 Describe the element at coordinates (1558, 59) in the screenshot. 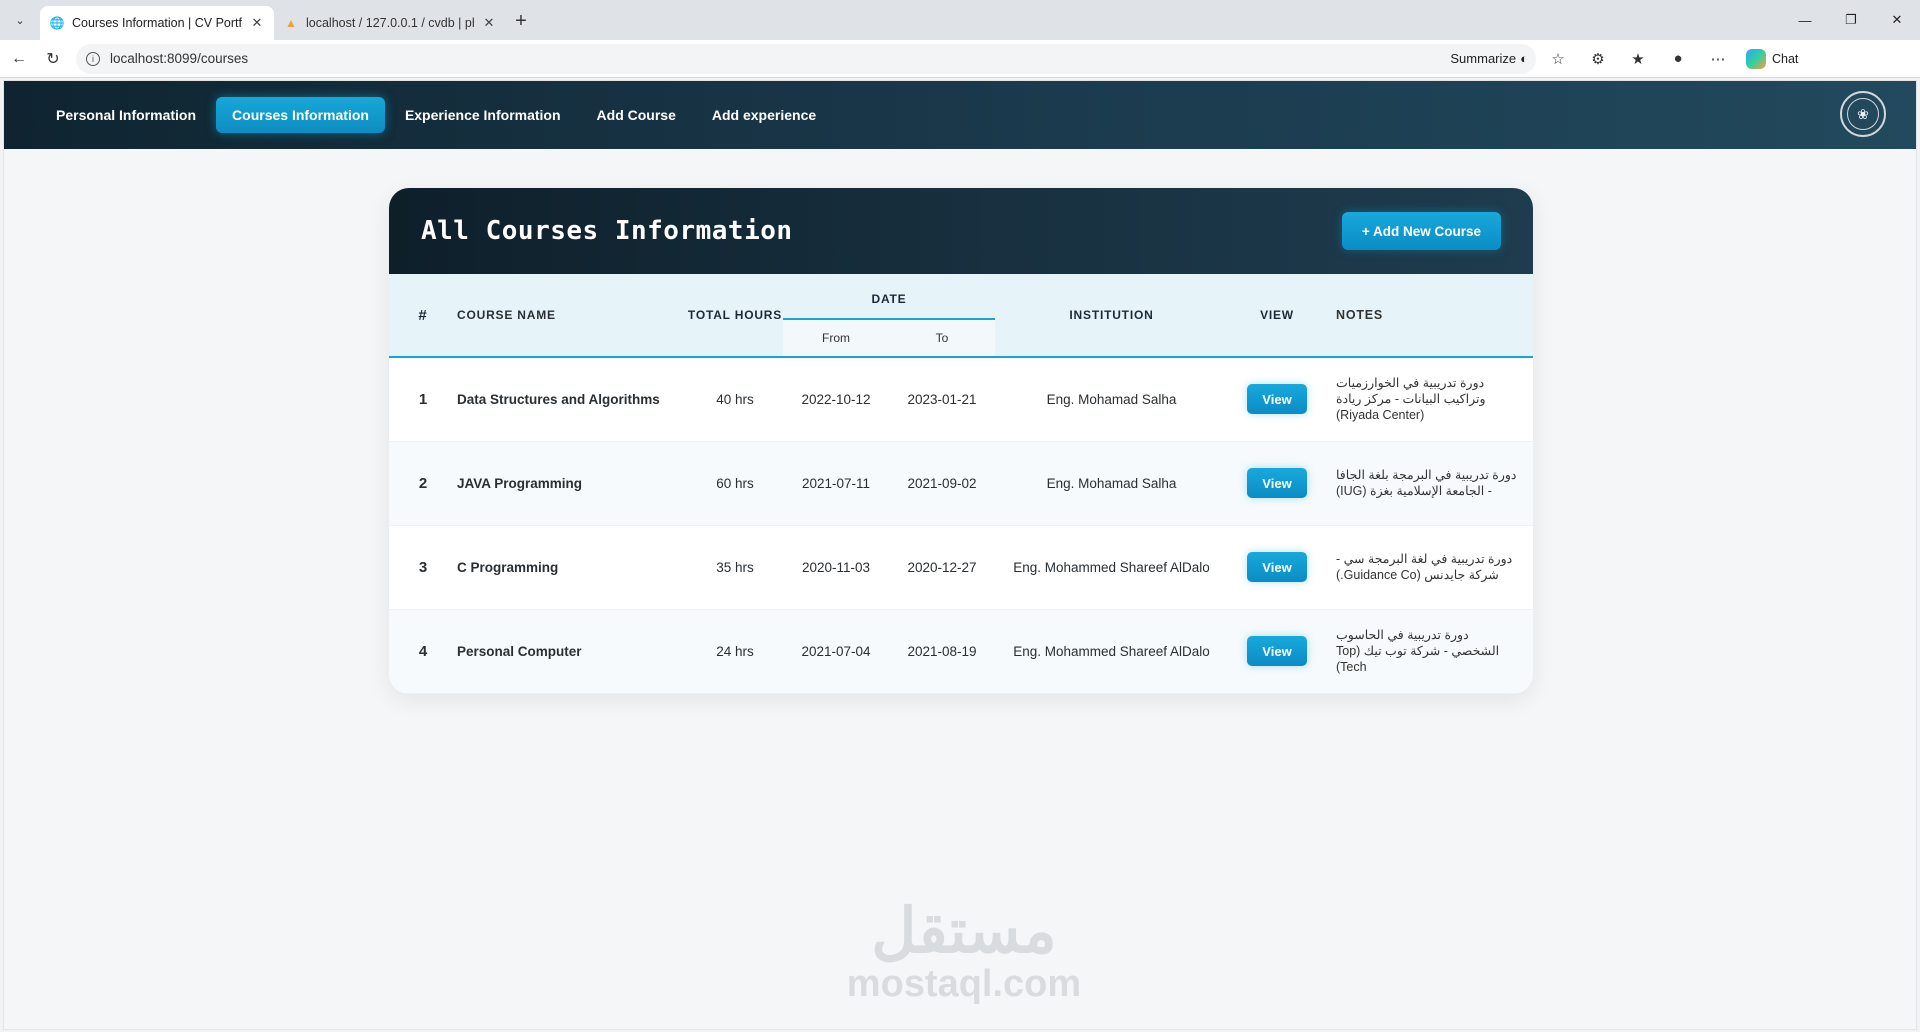

I see `favorite-star-icon: ☆` at that location.